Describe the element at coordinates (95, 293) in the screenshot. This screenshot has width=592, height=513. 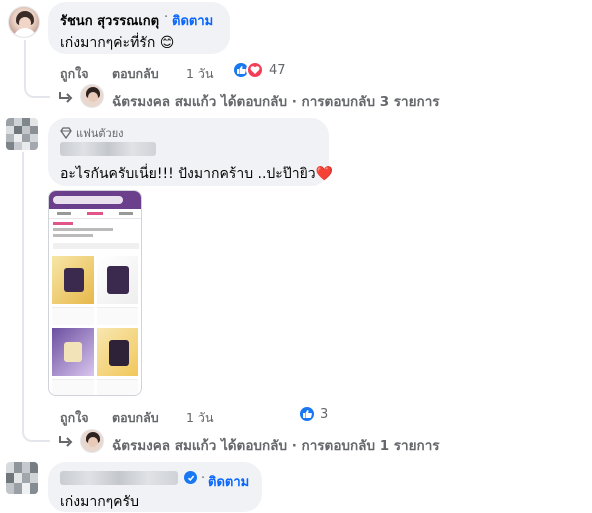
I see `comment2-attached-image` at that location.